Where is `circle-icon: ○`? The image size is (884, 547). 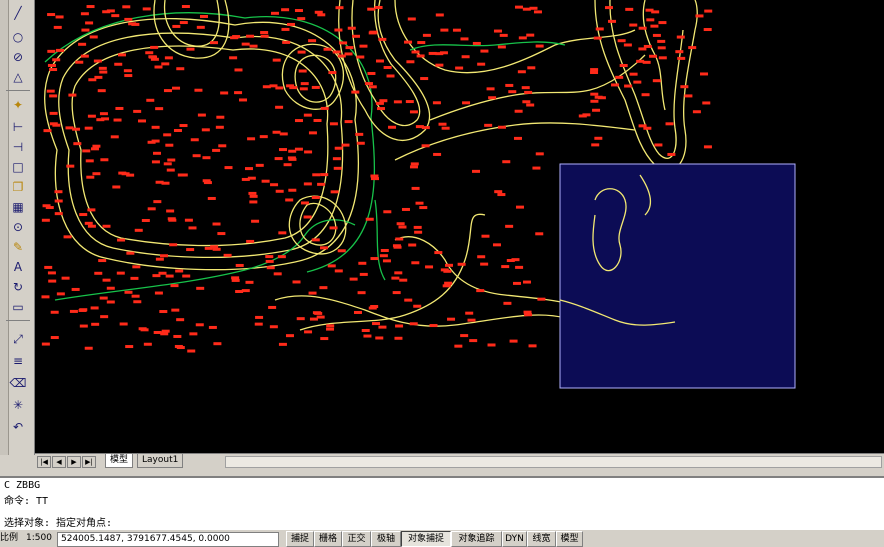
circle-icon: ○ is located at coordinates (18, 37).